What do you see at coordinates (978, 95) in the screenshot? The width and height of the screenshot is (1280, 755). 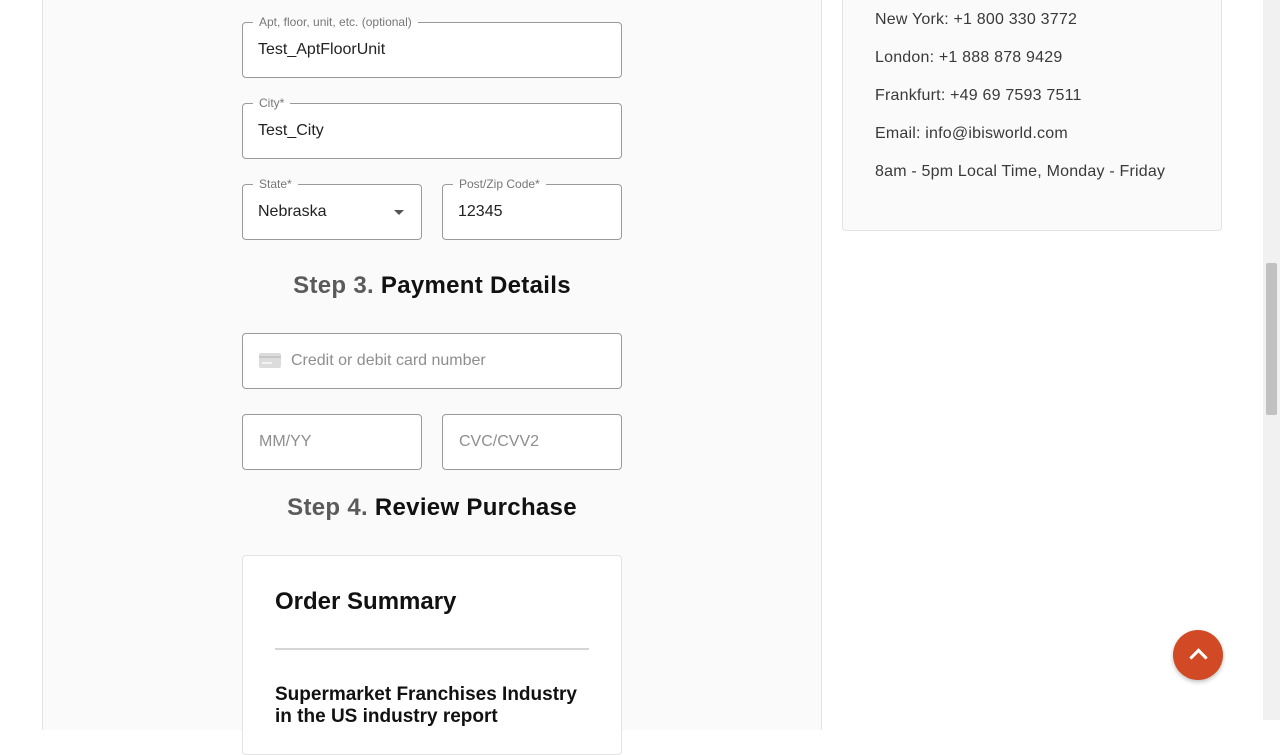 I see `contact-frankfurt: Frankfurt: +49 69 7593 7511` at bounding box center [978, 95].